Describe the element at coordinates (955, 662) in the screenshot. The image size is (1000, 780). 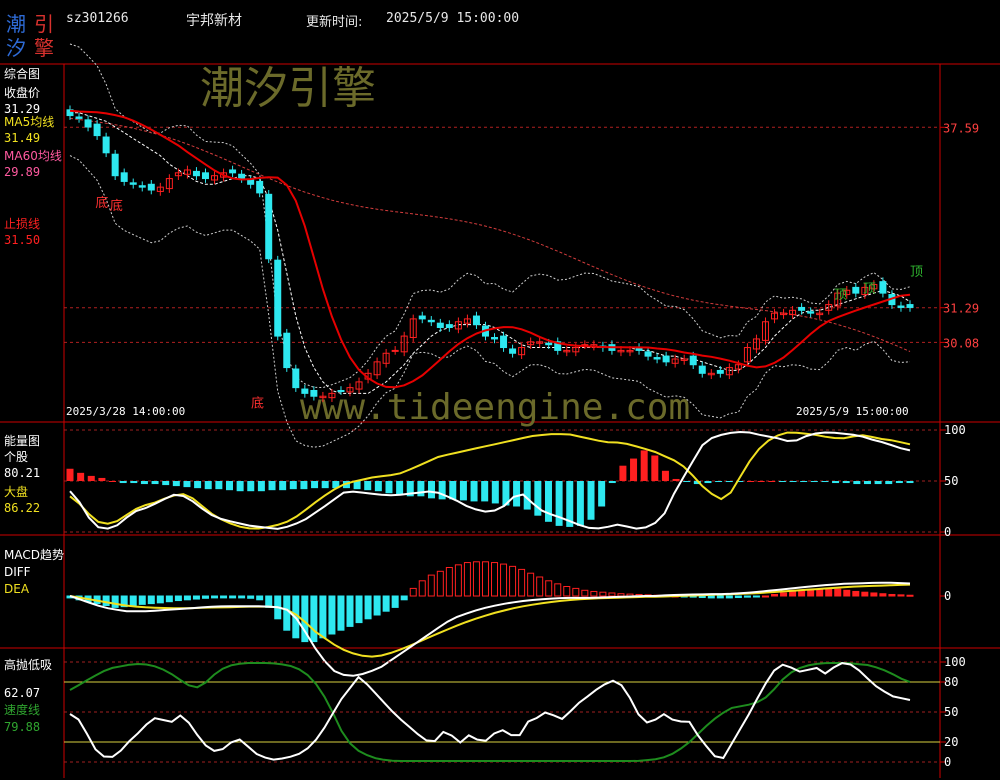
I see `axis-tick-label: 100` at that location.